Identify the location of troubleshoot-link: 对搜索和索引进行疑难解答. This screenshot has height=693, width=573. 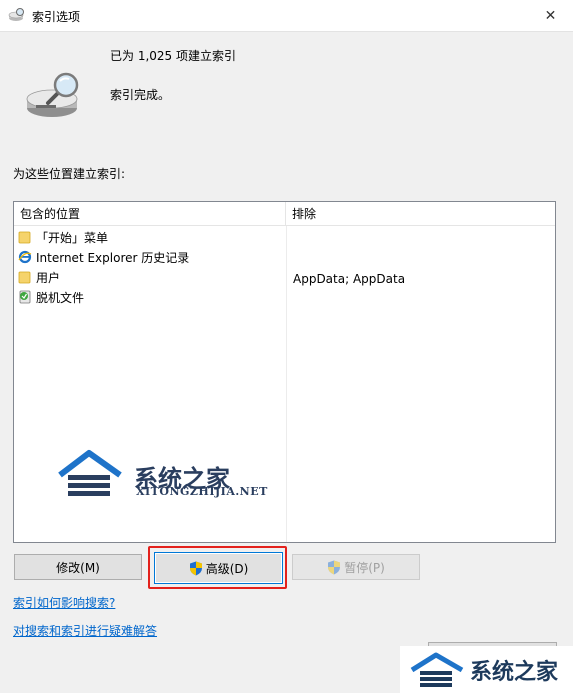
(85, 630).